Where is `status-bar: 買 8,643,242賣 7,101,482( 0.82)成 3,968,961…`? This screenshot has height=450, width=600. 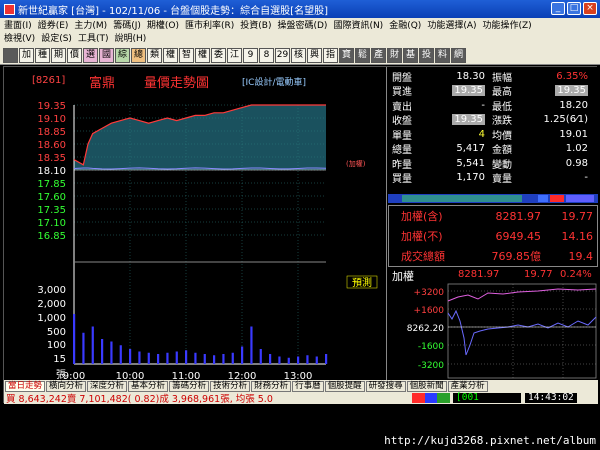 status-bar: 買 8,643,242賣 7,101,482( 0.82)成 3,968,961… is located at coordinates (301, 398).